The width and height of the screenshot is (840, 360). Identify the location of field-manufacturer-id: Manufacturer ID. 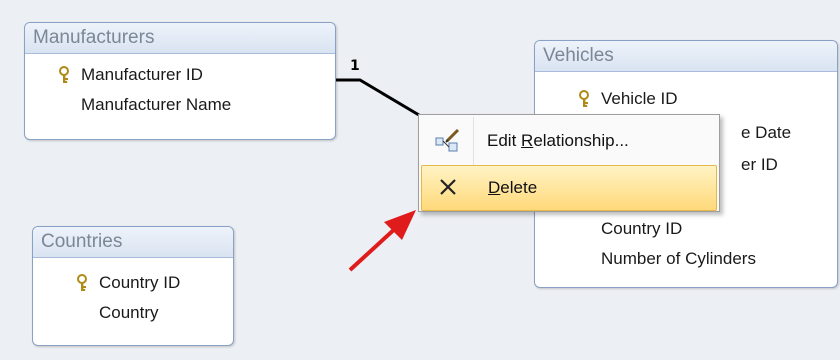
(180, 75).